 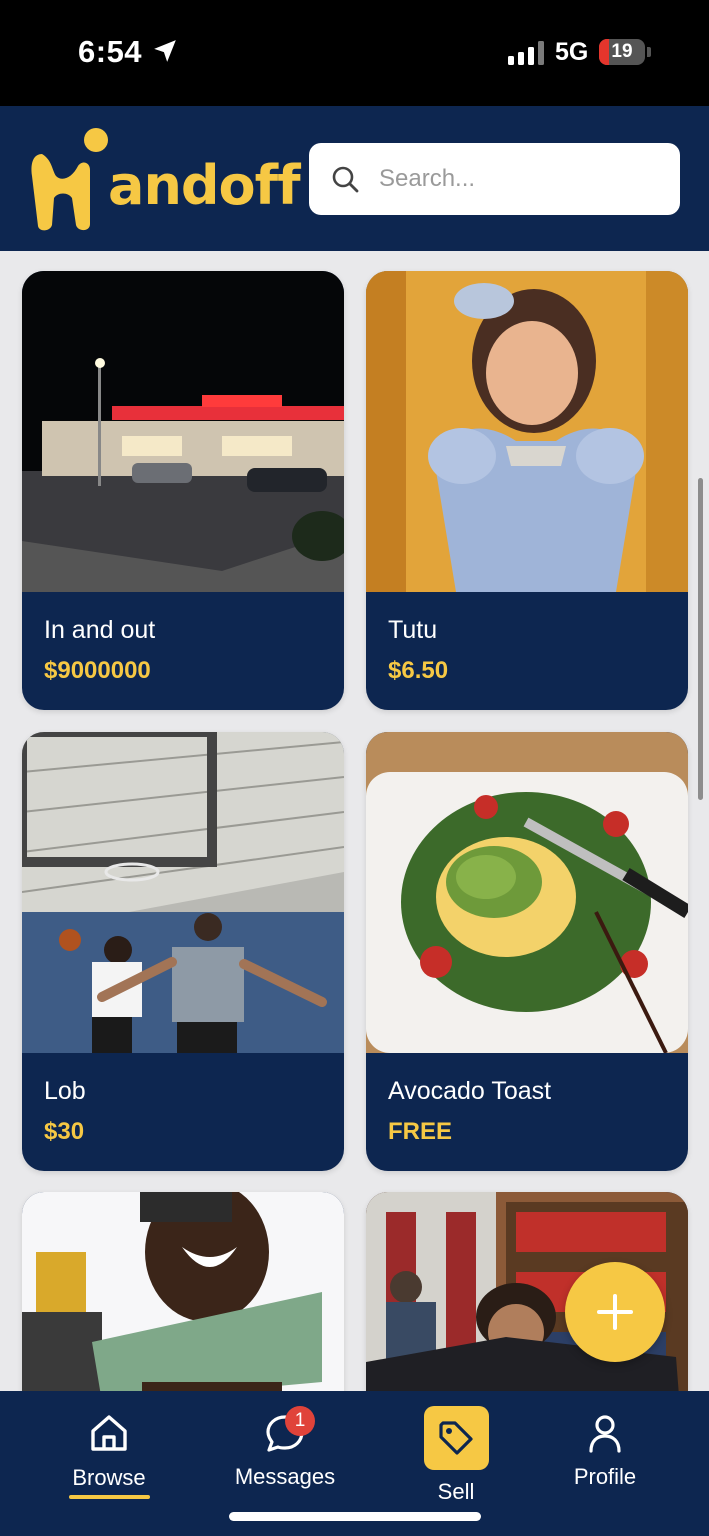 I want to click on tab-label-sell: Sell, so click(x=456, y=1493).